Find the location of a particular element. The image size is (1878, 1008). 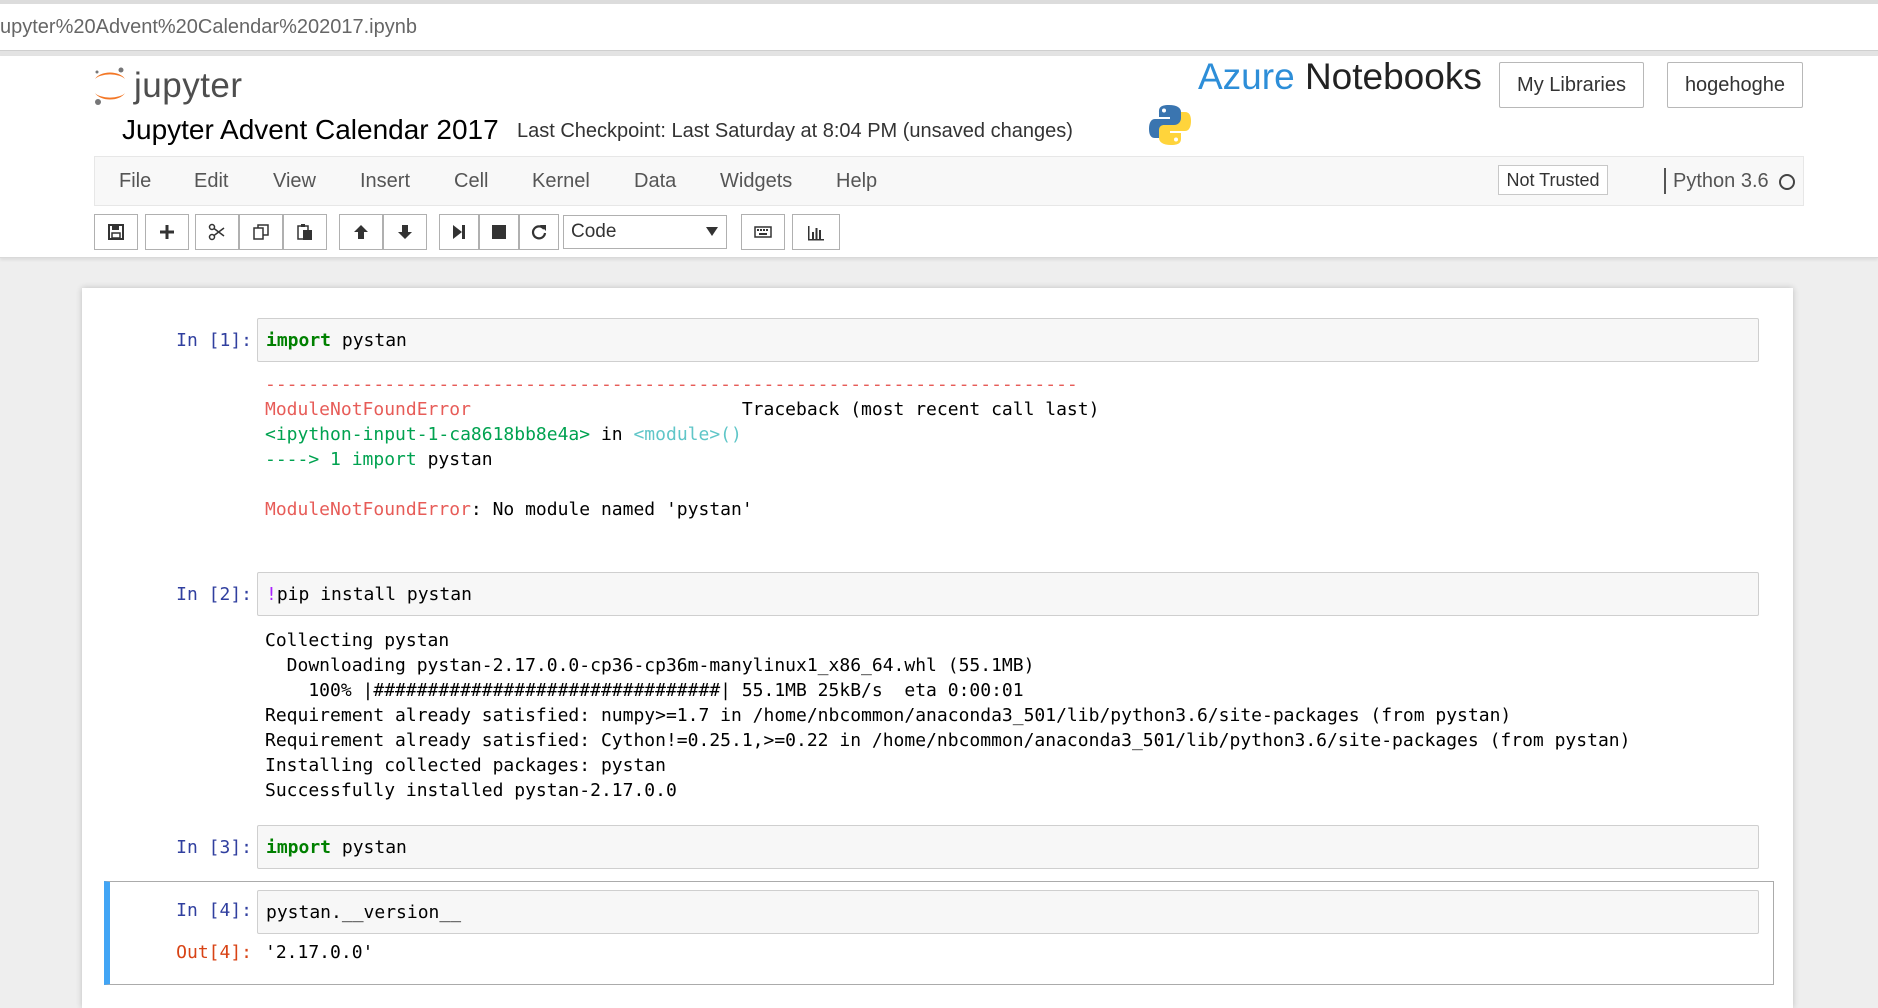

save-icon is located at coordinates (116, 232).